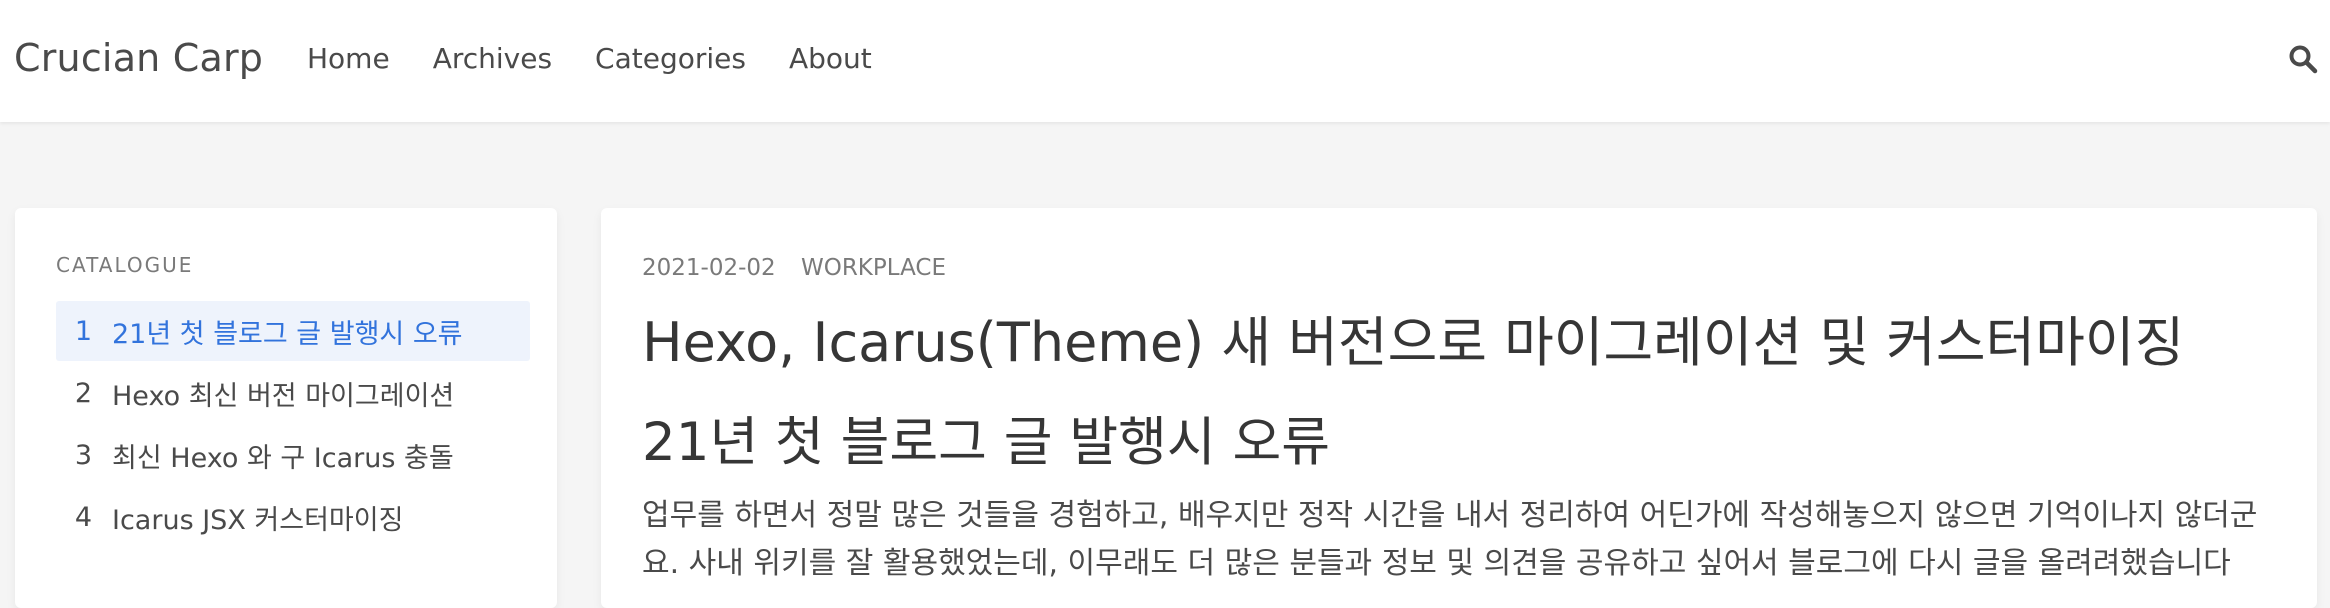  Describe the element at coordinates (138, 58) in the screenshot. I see `site-brand: Crucian Carp` at that location.